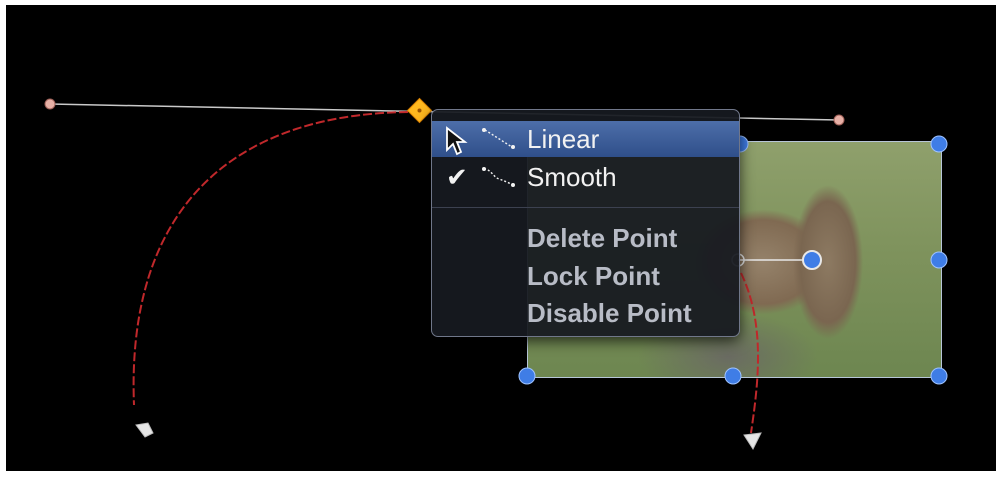 The width and height of the screenshot is (1002, 502). I want to click on menu-item-label: Linear, so click(563, 139).